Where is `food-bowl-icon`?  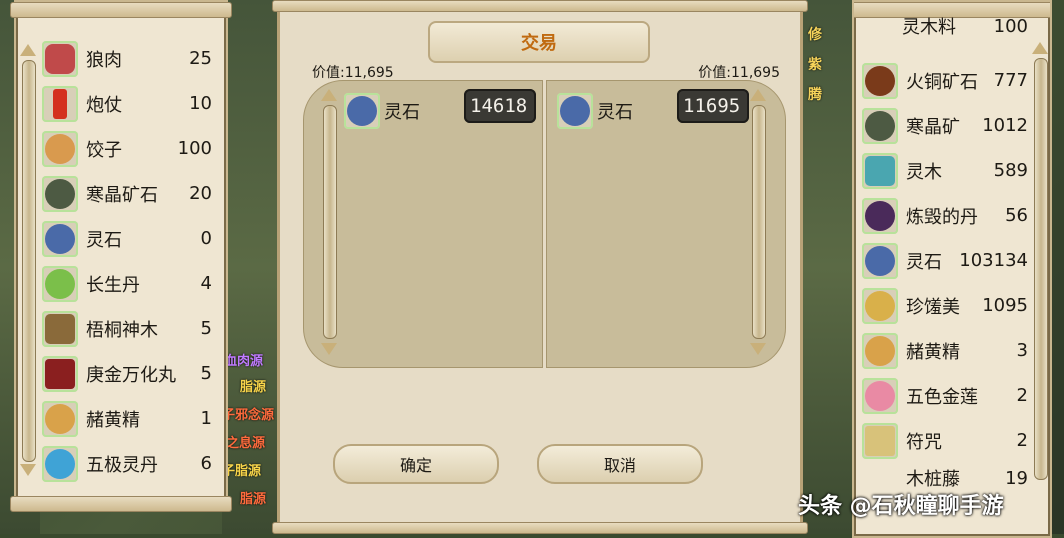 food-bowl-icon is located at coordinates (880, 305).